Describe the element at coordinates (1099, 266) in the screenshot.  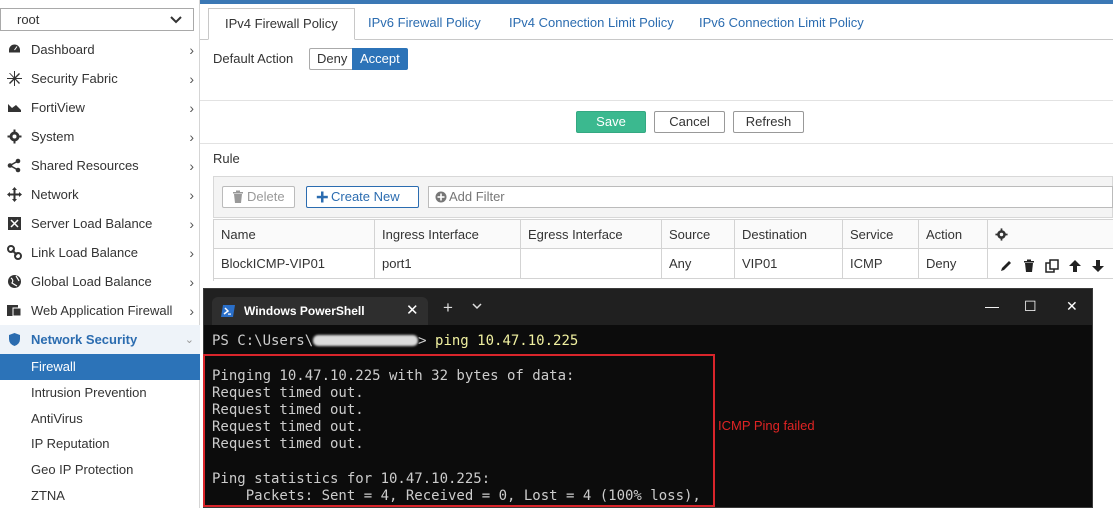
I see `arrow-down-icon` at that location.